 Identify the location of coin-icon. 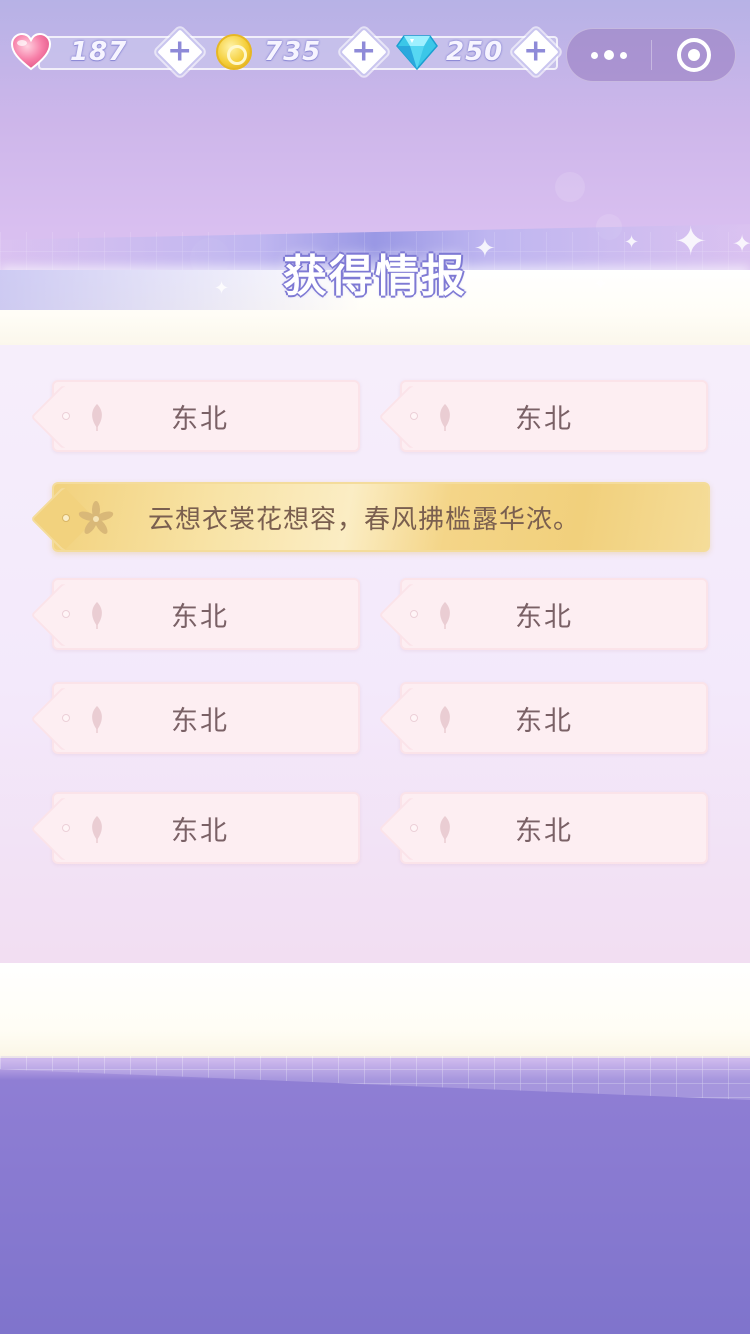
(234, 52).